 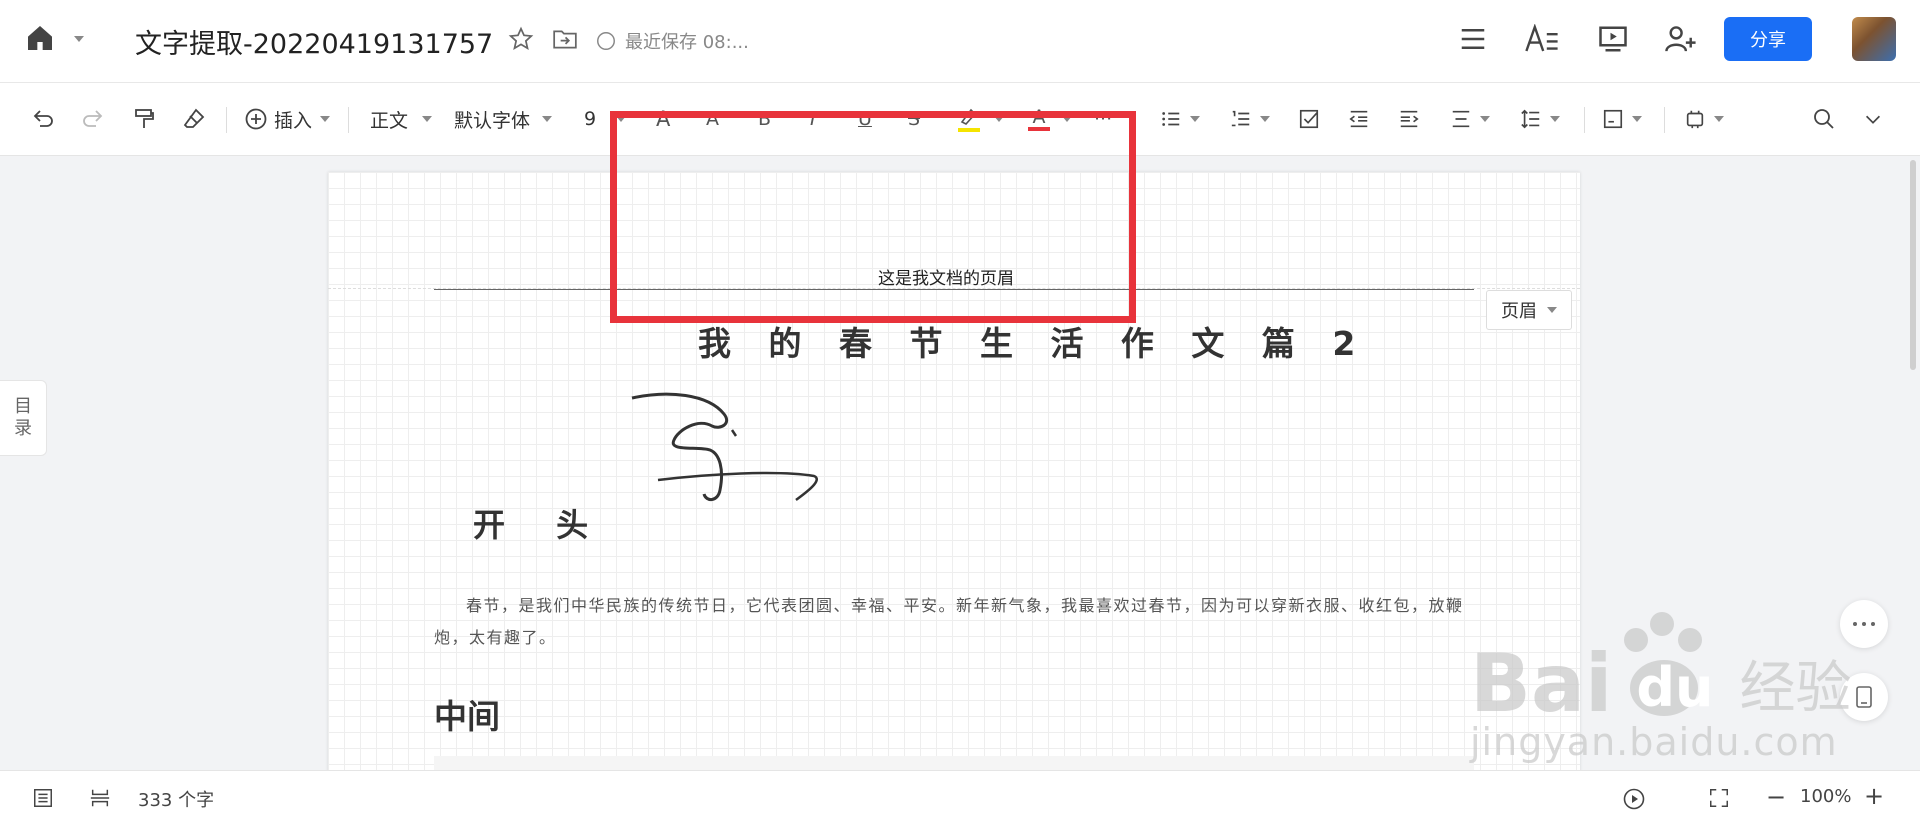 What do you see at coordinates (23, 406) in the screenshot?
I see `toc-label-1: 目` at bounding box center [23, 406].